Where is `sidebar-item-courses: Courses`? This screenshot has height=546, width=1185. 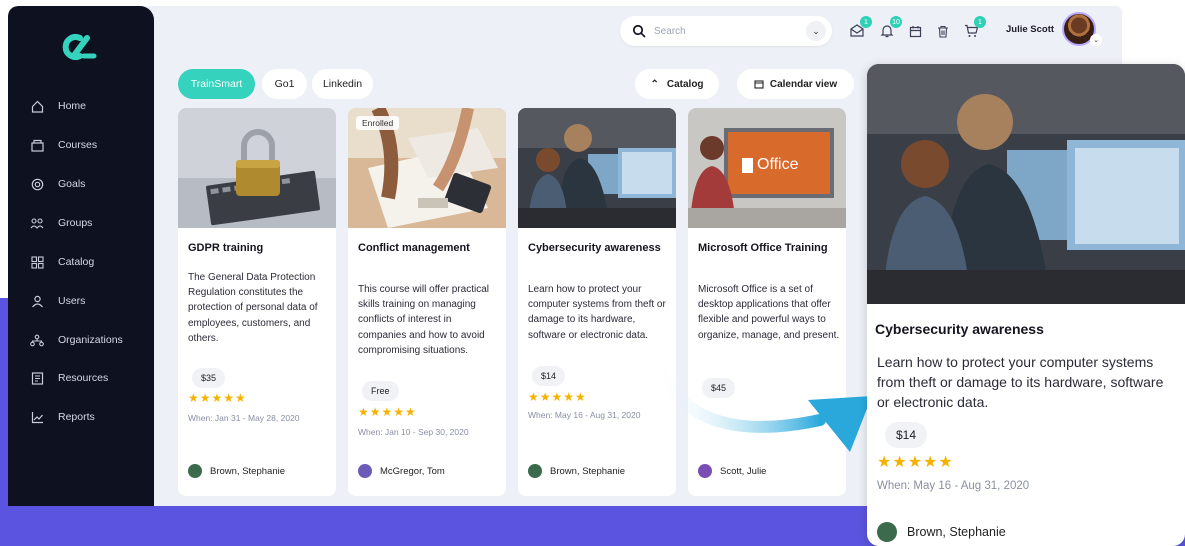 sidebar-item-courses: Courses is located at coordinates (63, 145).